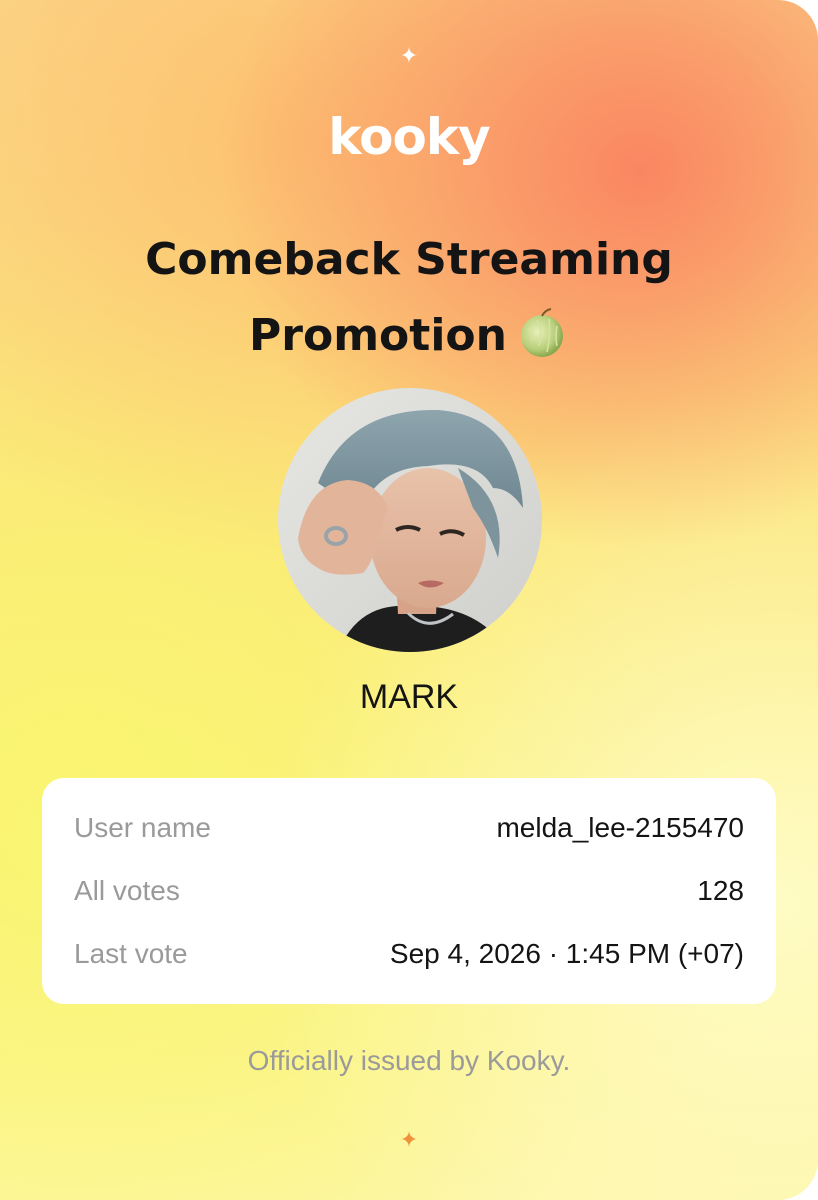  I want to click on melon-icon, so click(541, 332).